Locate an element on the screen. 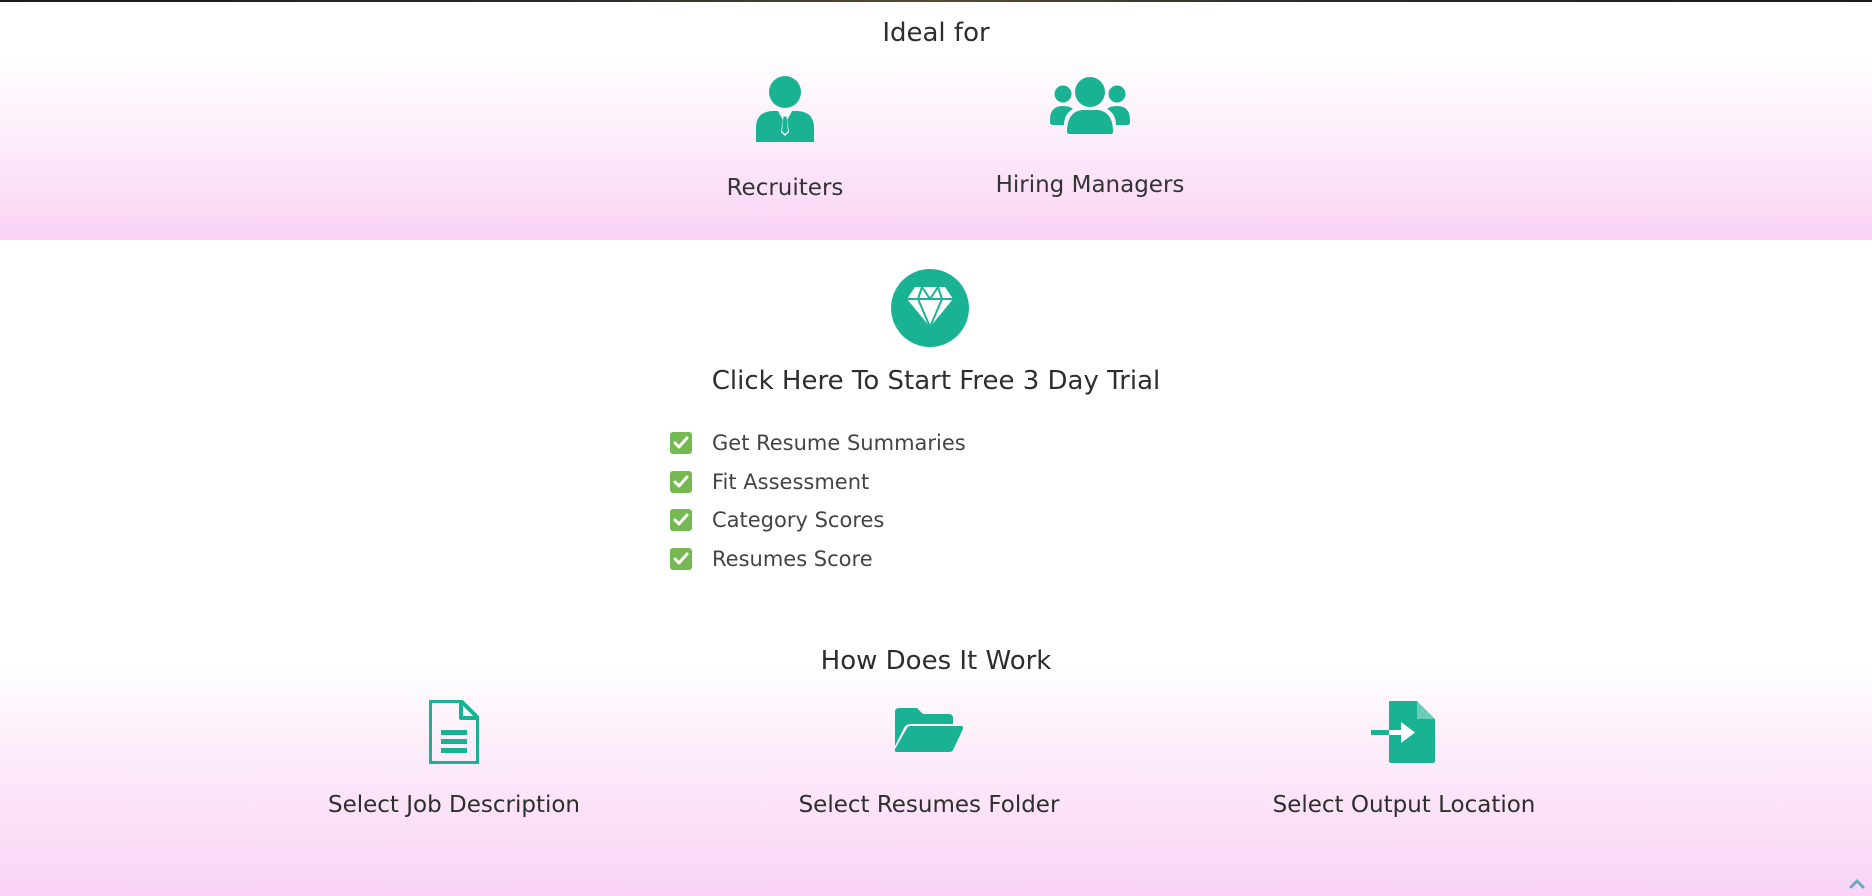 Image resolution: width=1872 pixels, height=896 pixels. gem-icon-button is located at coordinates (930, 308).